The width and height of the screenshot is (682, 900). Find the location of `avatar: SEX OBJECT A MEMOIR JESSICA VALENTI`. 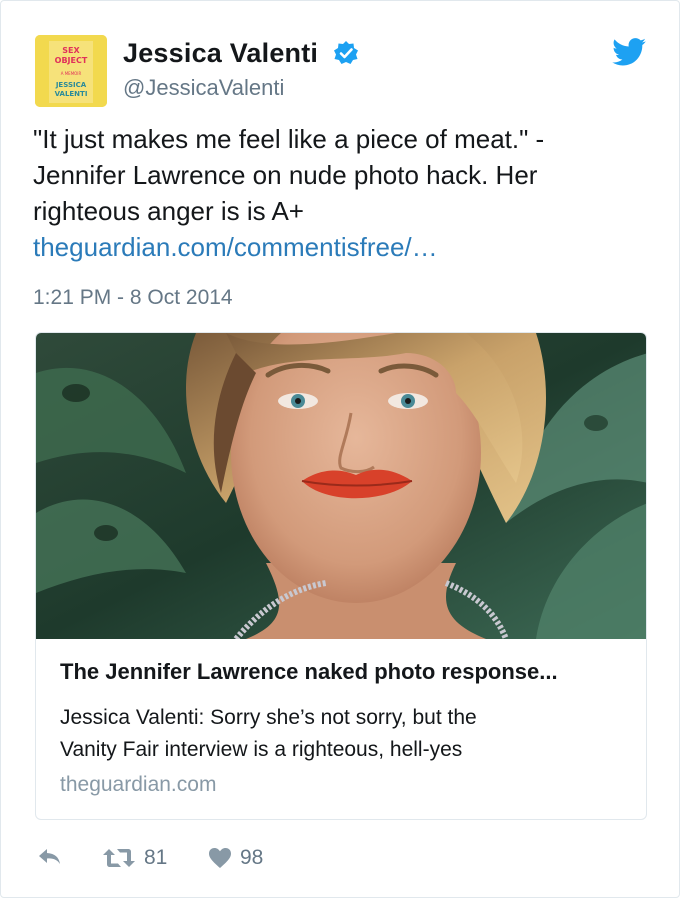

avatar: SEX OBJECT A MEMOIR JESSICA VALENTI is located at coordinates (71, 71).